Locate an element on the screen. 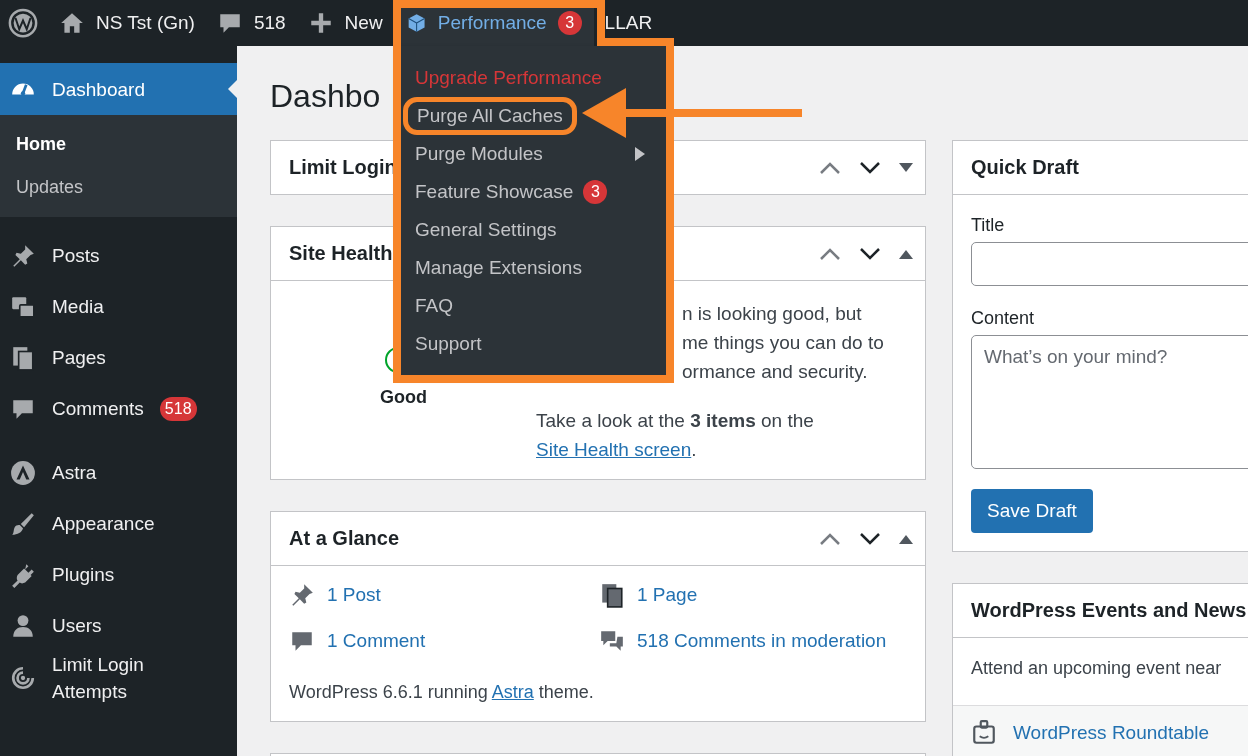 Image resolution: width=1248 pixels, height=756 pixels. health-text: me things you can do to is located at coordinates (783, 343).